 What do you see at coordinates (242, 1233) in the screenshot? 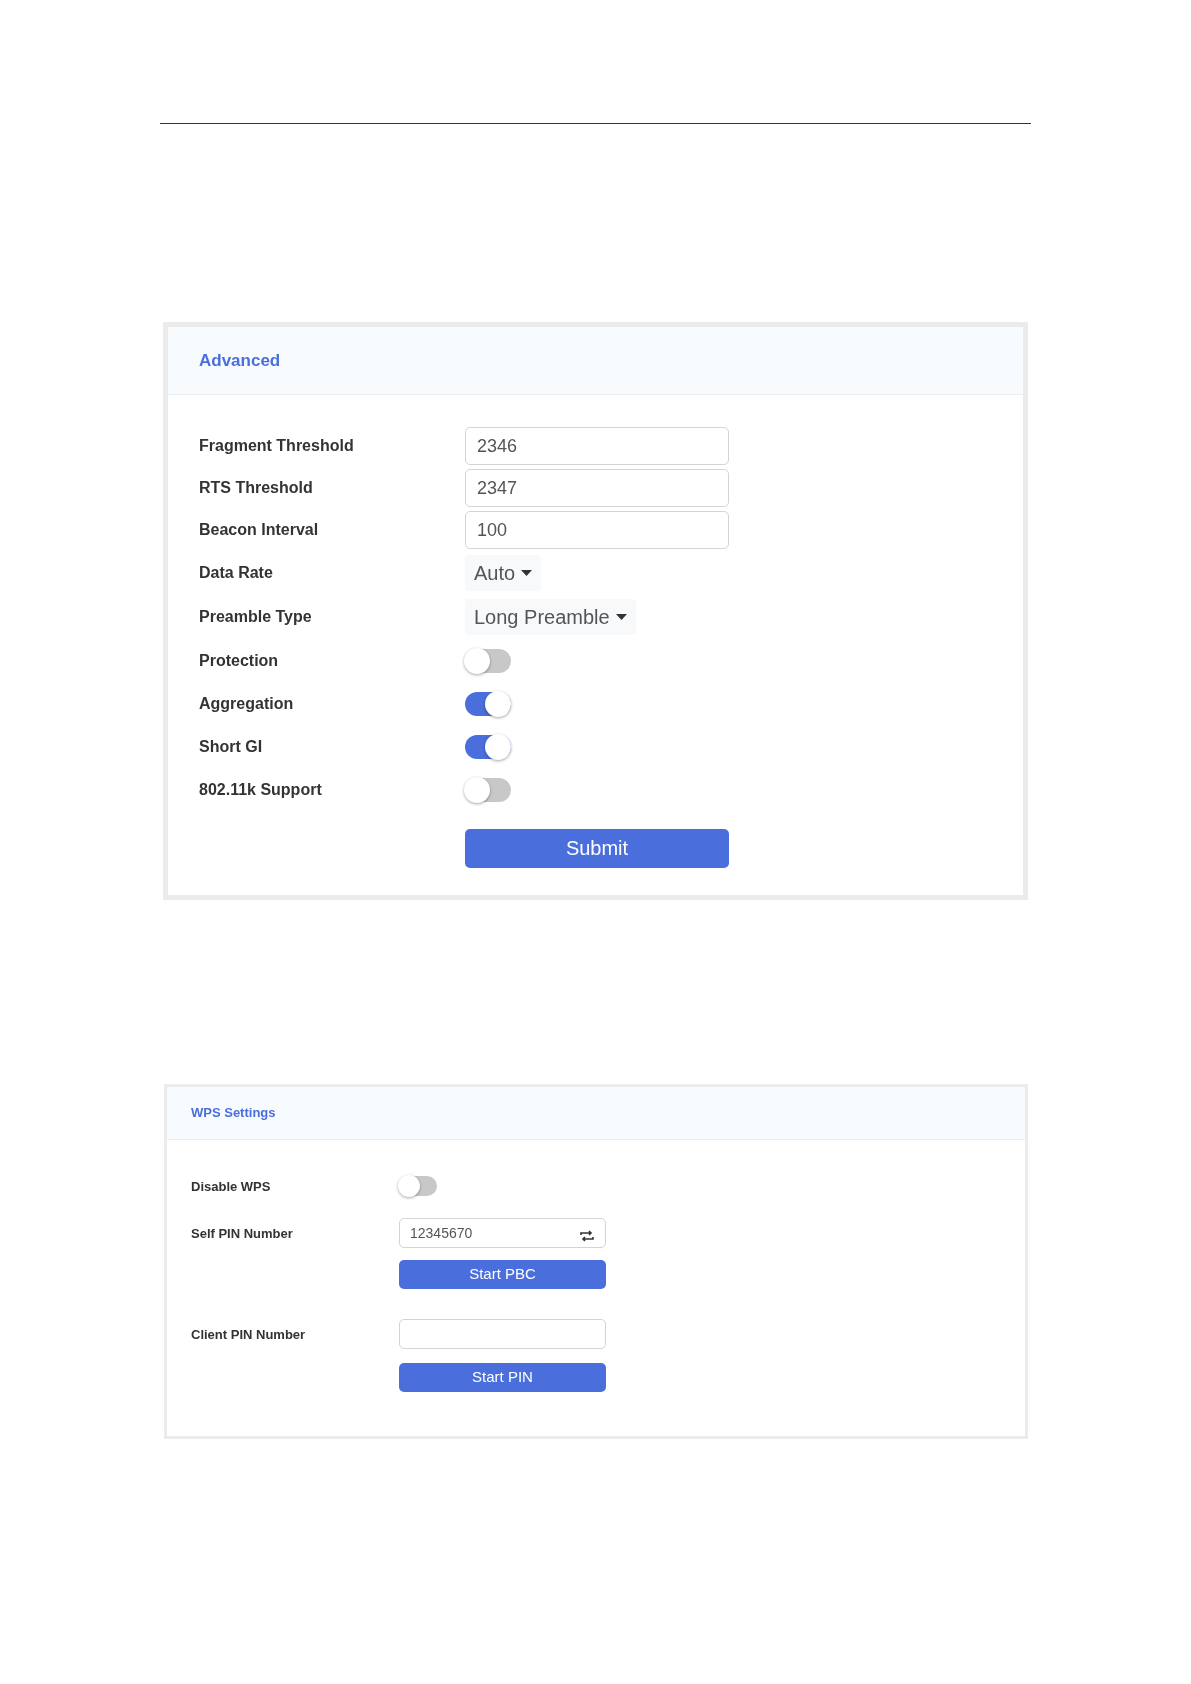
I see `field-label: Self PIN Number` at bounding box center [242, 1233].